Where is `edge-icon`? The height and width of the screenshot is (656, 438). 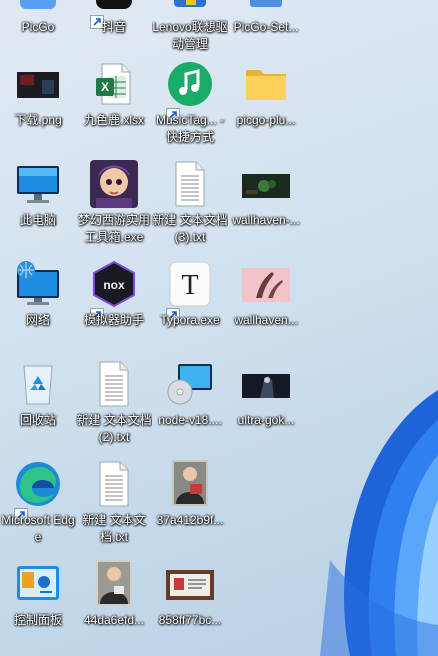
edge-icon is located at coordinates (38, 484).